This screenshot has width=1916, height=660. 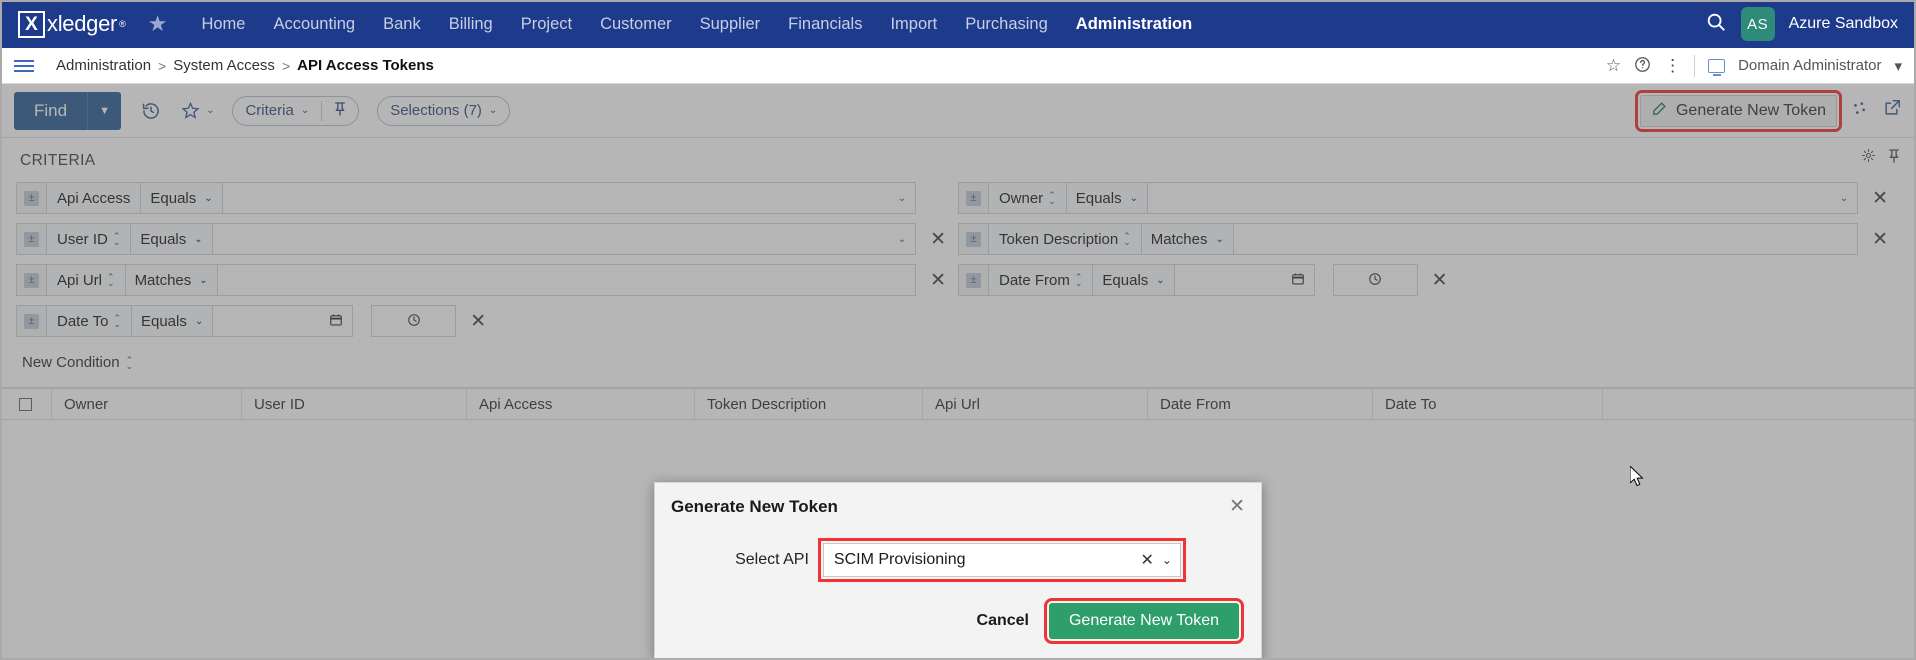 What do you see at coordinates (581, 404) in the screenshot?
I see `column-header-api-access: Api Access` at bounding box center [581, 404].